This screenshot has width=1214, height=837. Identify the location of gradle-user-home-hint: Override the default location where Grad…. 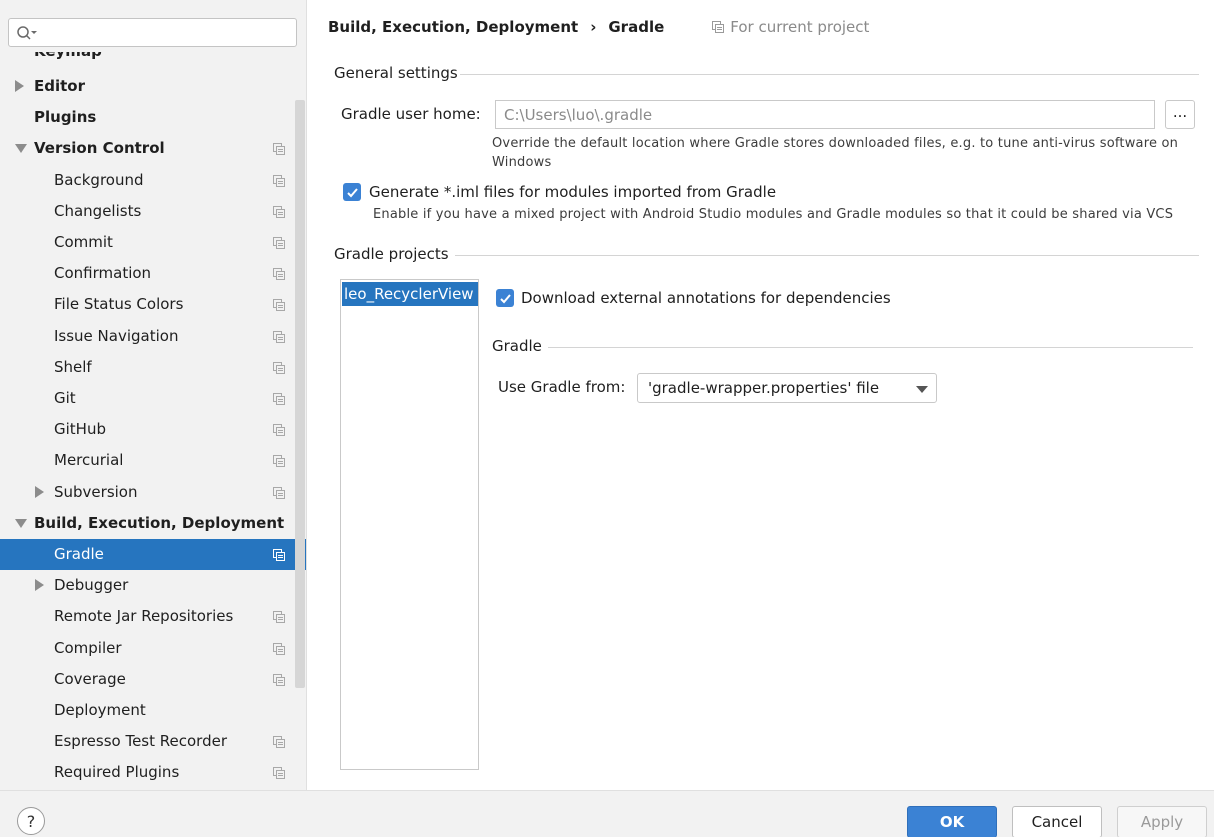
(842, 153).